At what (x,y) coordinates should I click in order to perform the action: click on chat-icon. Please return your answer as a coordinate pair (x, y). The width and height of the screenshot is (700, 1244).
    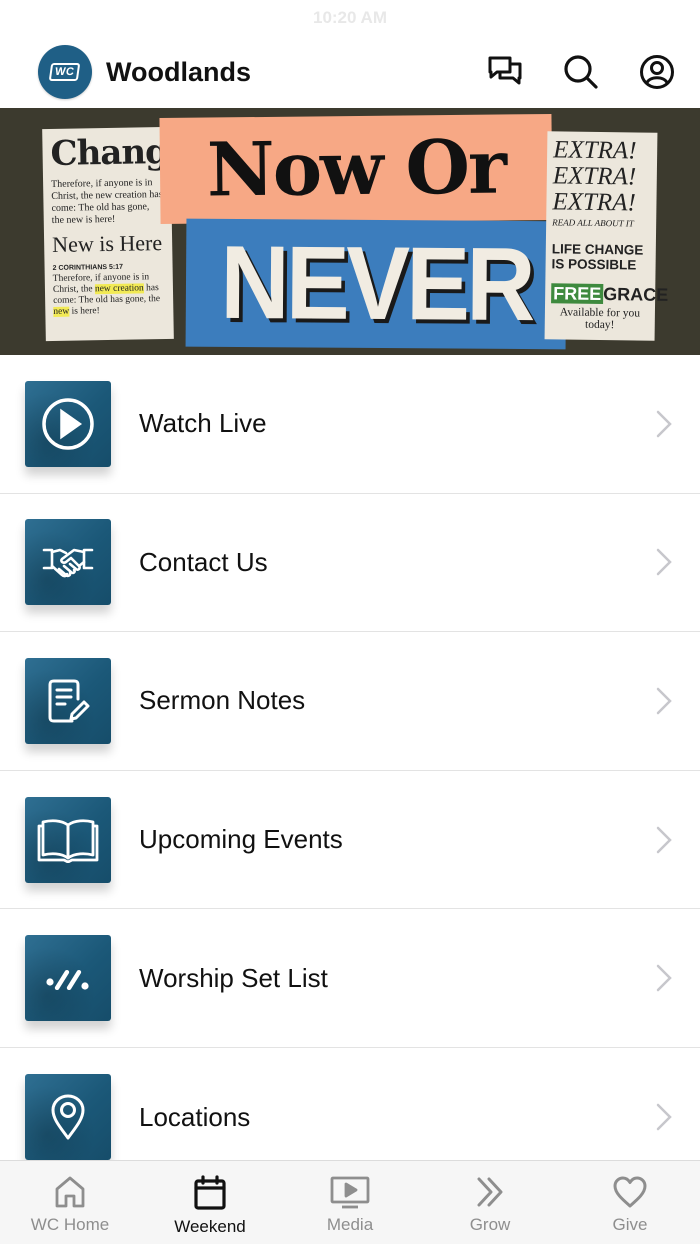
    Looking at the image, I should click on (505, 72).